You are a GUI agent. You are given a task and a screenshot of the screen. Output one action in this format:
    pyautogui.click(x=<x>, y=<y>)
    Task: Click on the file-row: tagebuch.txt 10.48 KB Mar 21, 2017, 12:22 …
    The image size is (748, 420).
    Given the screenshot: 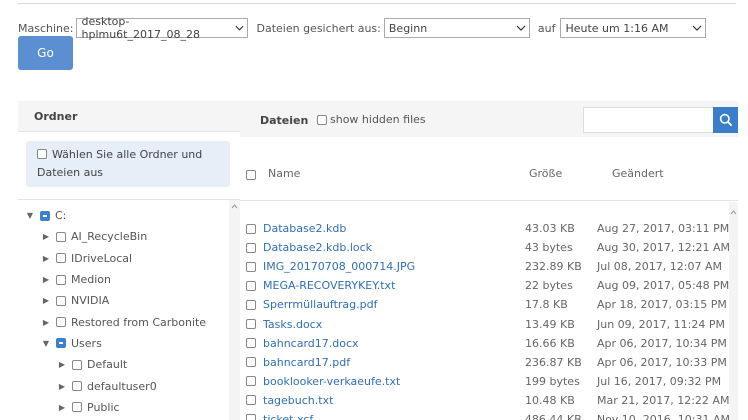 What is the action you would take?
    pyautogui.click(x=485, y=400)
    